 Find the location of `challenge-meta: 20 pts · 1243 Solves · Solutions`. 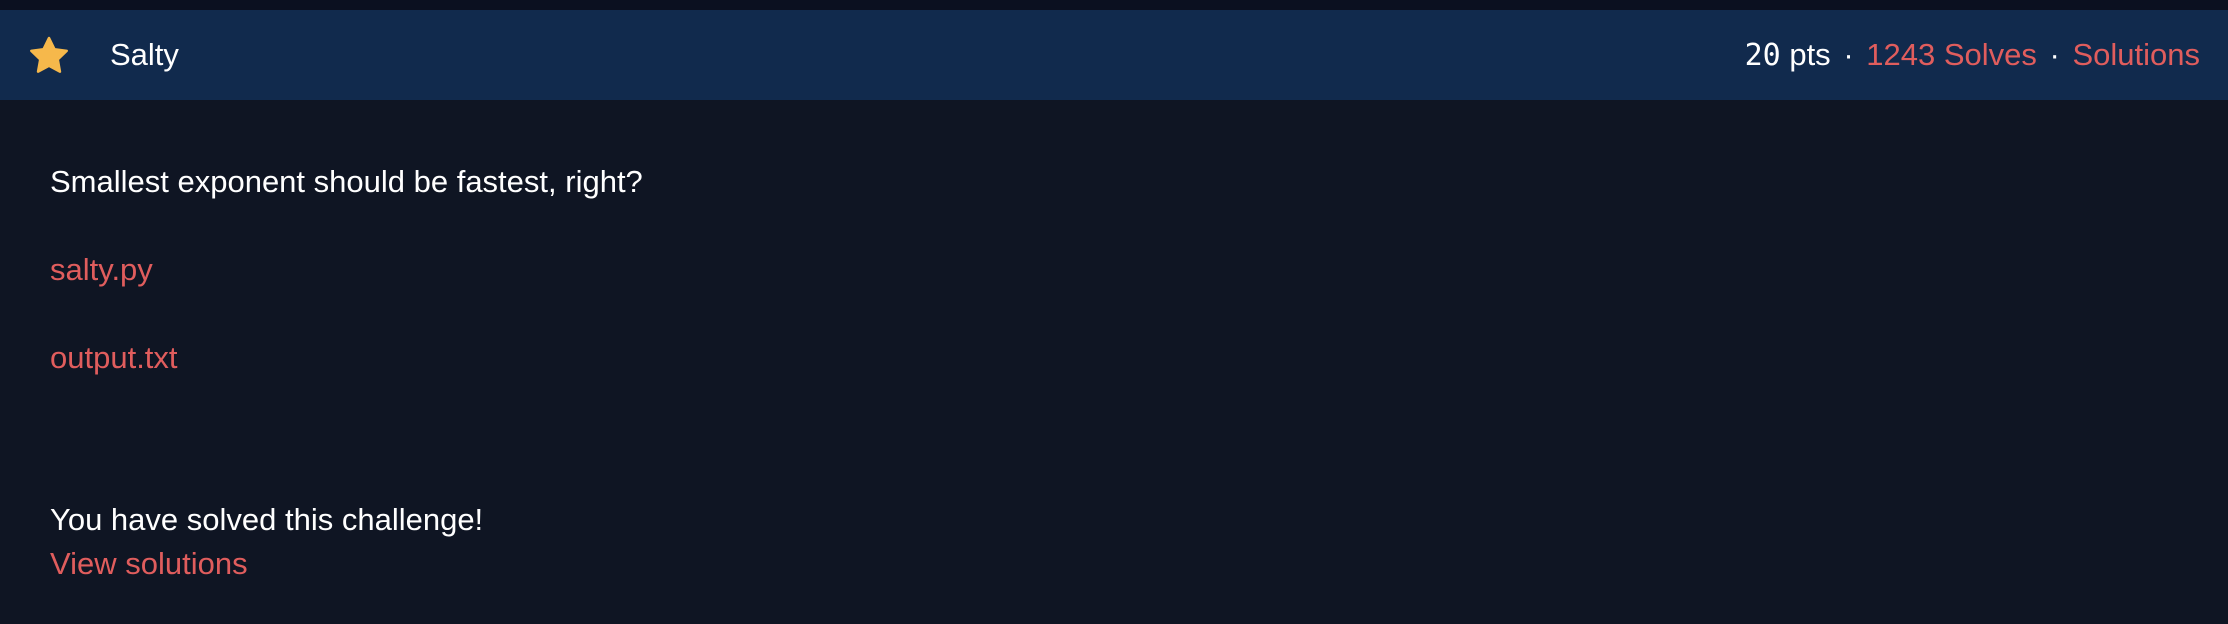

challenge-meta: 20 pts · 1243 Solves · Solutions is located at coordinates (1972, 55).